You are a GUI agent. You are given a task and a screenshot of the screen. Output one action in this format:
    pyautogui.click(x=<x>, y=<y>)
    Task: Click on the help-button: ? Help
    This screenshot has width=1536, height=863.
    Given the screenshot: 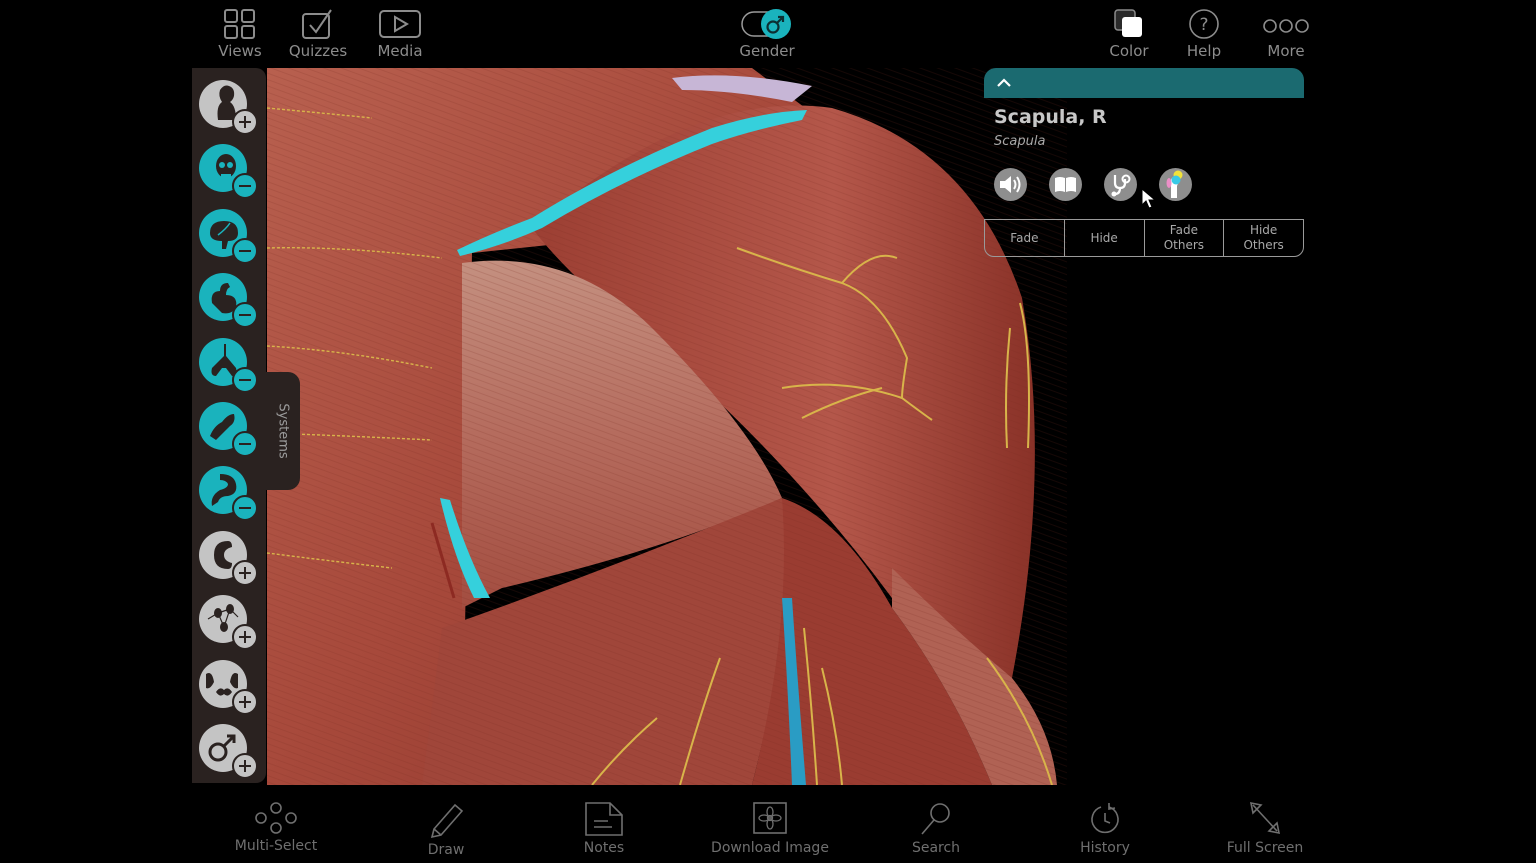 What is the action you would take?
    pyautogui.click(x=1204, y=34)
    